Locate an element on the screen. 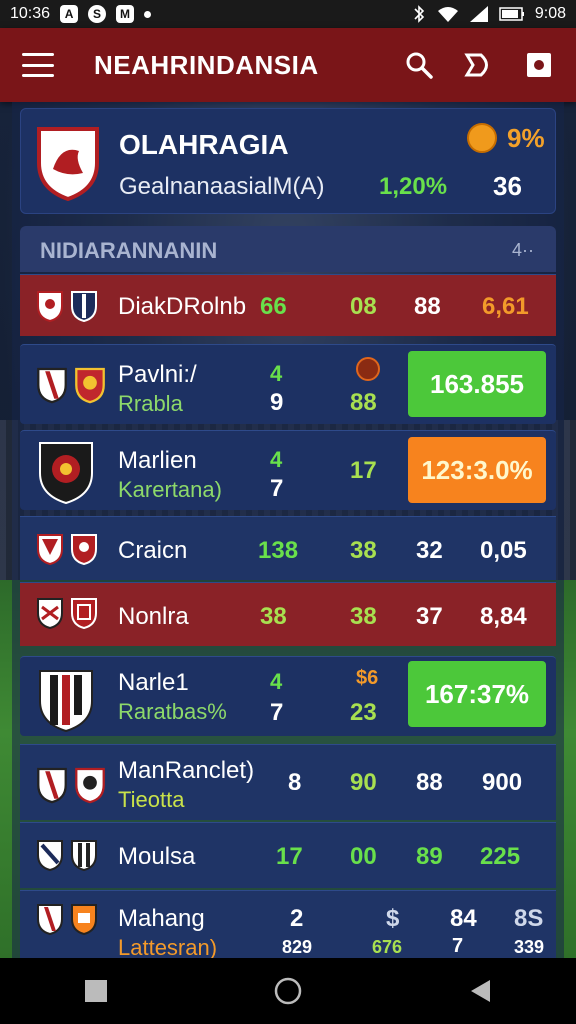 The height and width of the screenshot is (1024, 576). team-name: Moulsa is located at coordinates (157, 856).